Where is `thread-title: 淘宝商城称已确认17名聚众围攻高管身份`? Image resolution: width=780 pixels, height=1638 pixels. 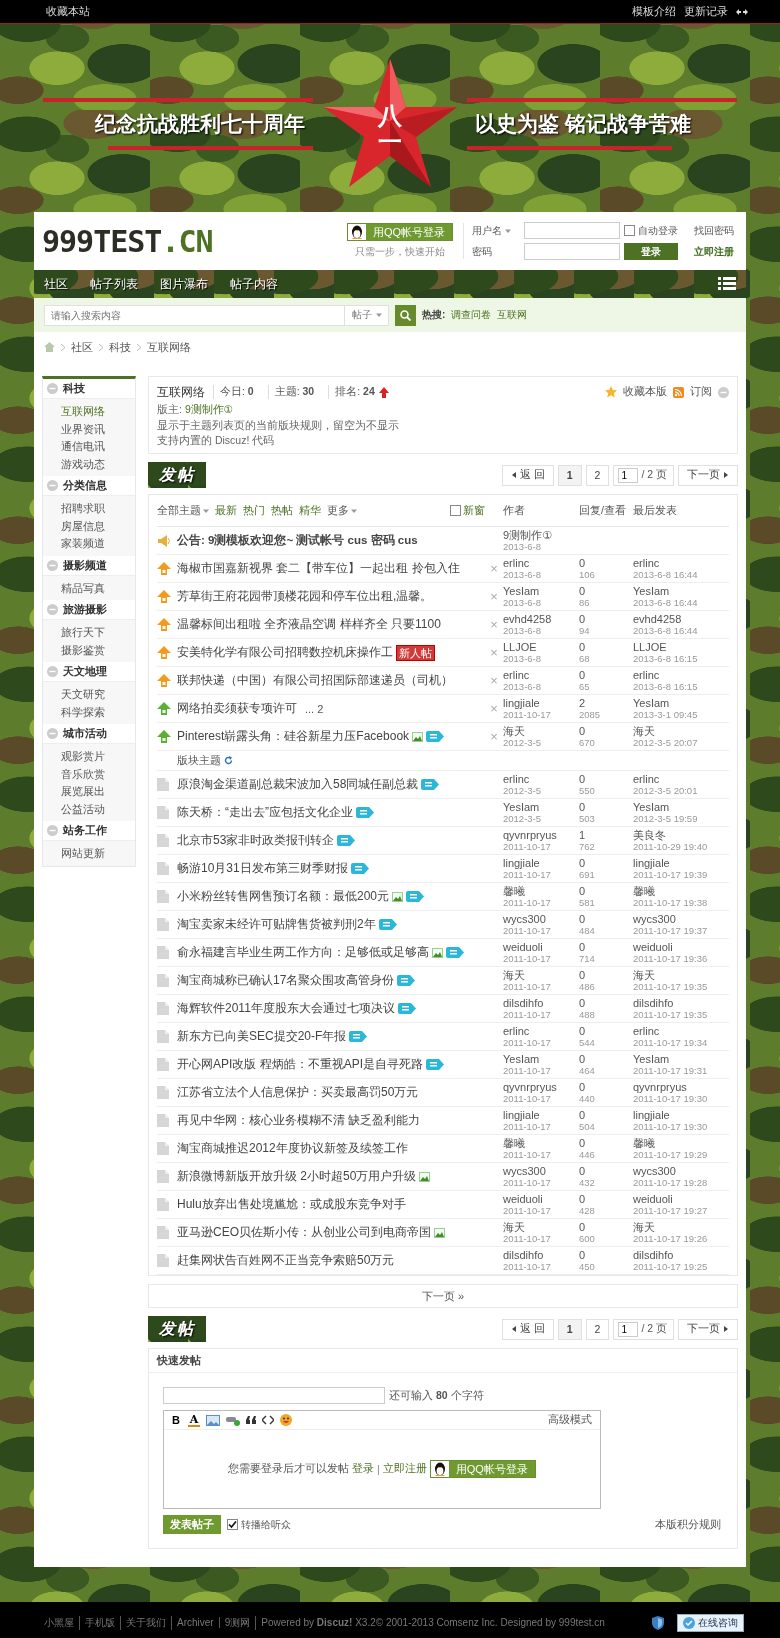 thread-title: 淘宝商城称已确认17名聚众围攻高管身份 is located at coordinates (286, 980).